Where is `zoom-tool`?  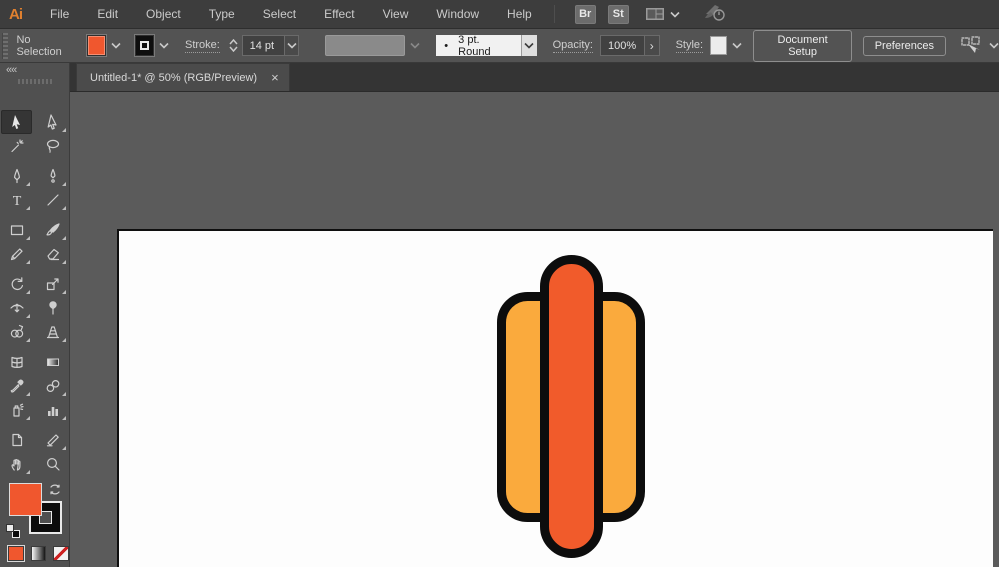
zoom-tool is located at coordinates (52, 464).